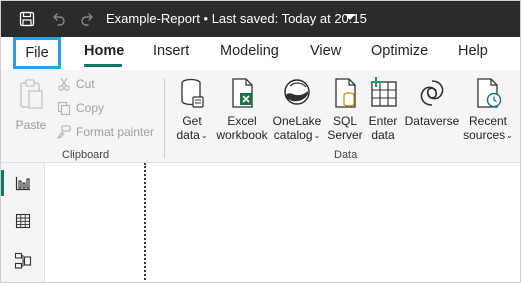  I want to click on active-tab-indicator, so click(103, 65).